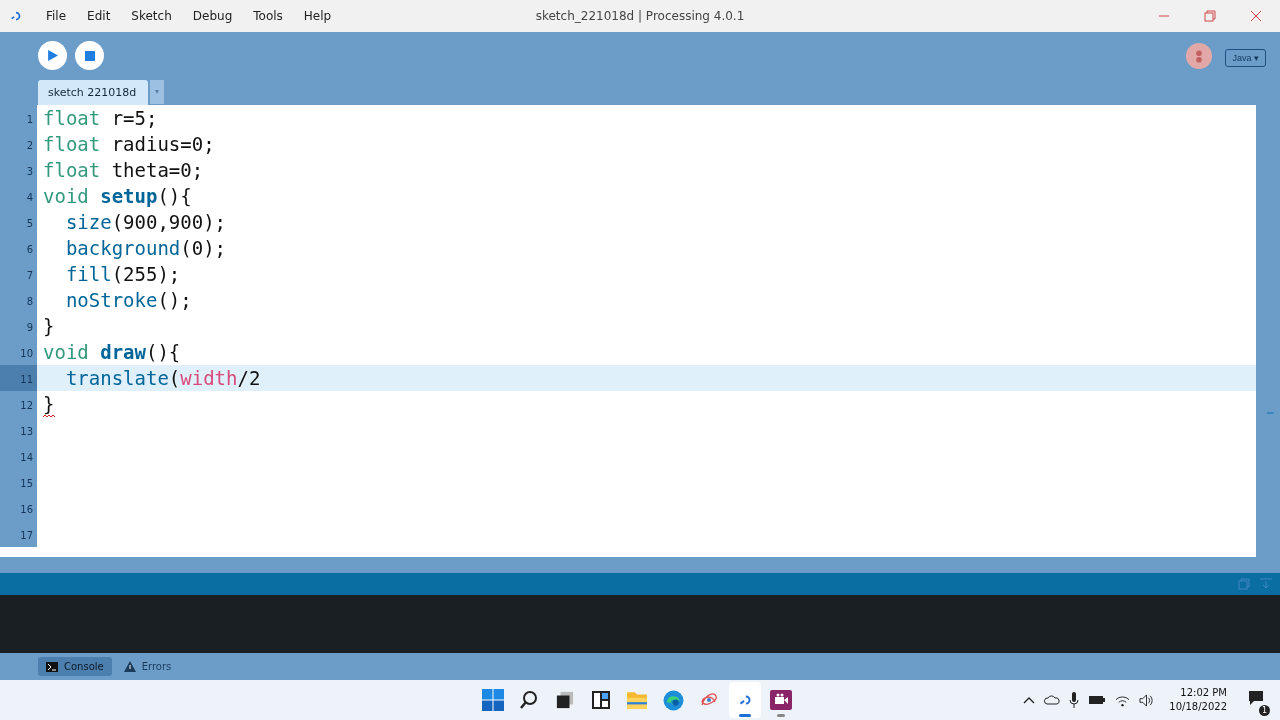 The width and height of the screenshot is (1280, 720). Describe the element at coordinates (18, 118) in the screenshot. I see `line-number: 1` at that location.